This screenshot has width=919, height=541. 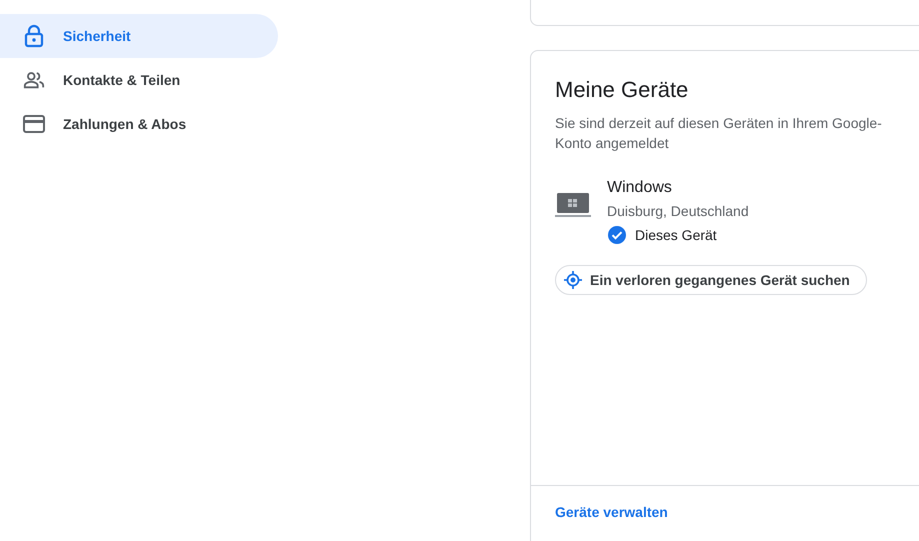 I want to click on laptop-icon, so click(x=573, y=205).